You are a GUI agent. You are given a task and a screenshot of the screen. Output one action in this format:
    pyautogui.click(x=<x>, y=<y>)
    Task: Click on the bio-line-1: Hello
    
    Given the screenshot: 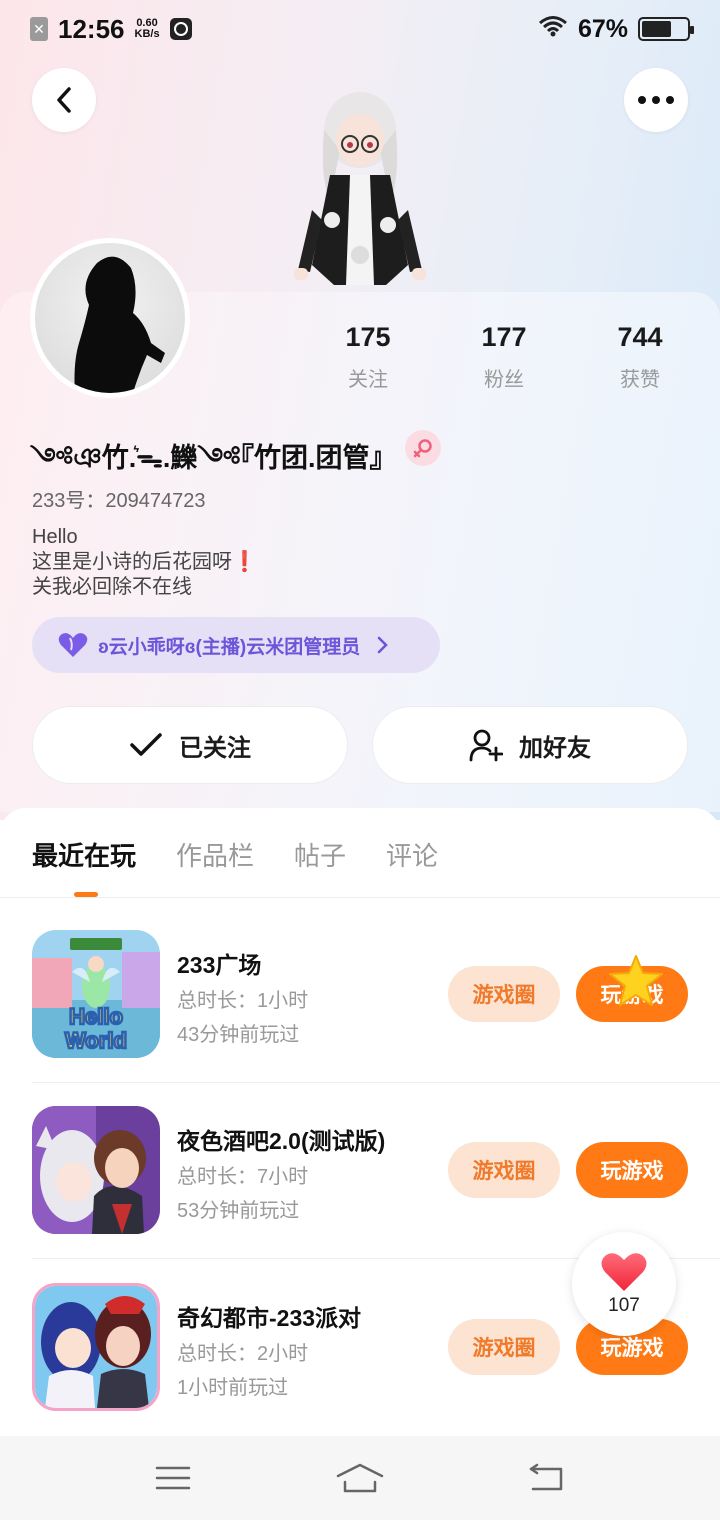 What is the action you would take?
    pyautogui.click(x=55, y=537)
    